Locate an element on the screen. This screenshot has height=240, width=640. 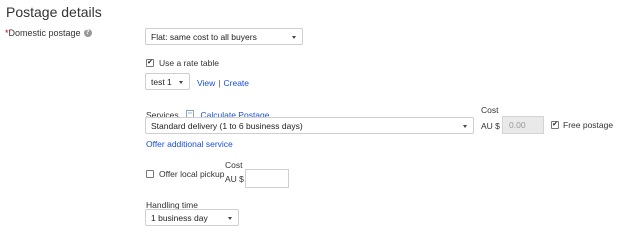
handling-time-select: 1 business day is located at coordinates (192, 217).